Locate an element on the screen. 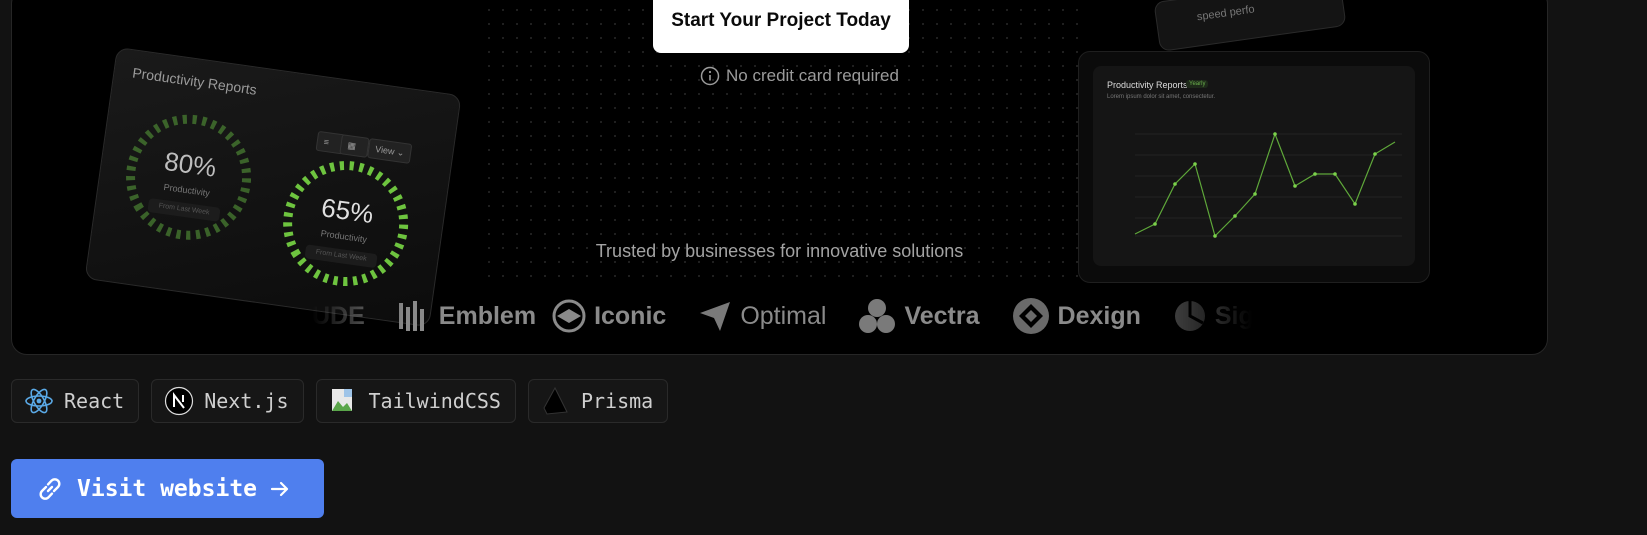 This screenshot has height=535, width=1647. tag-react: React is located at coordinates (75, 401).